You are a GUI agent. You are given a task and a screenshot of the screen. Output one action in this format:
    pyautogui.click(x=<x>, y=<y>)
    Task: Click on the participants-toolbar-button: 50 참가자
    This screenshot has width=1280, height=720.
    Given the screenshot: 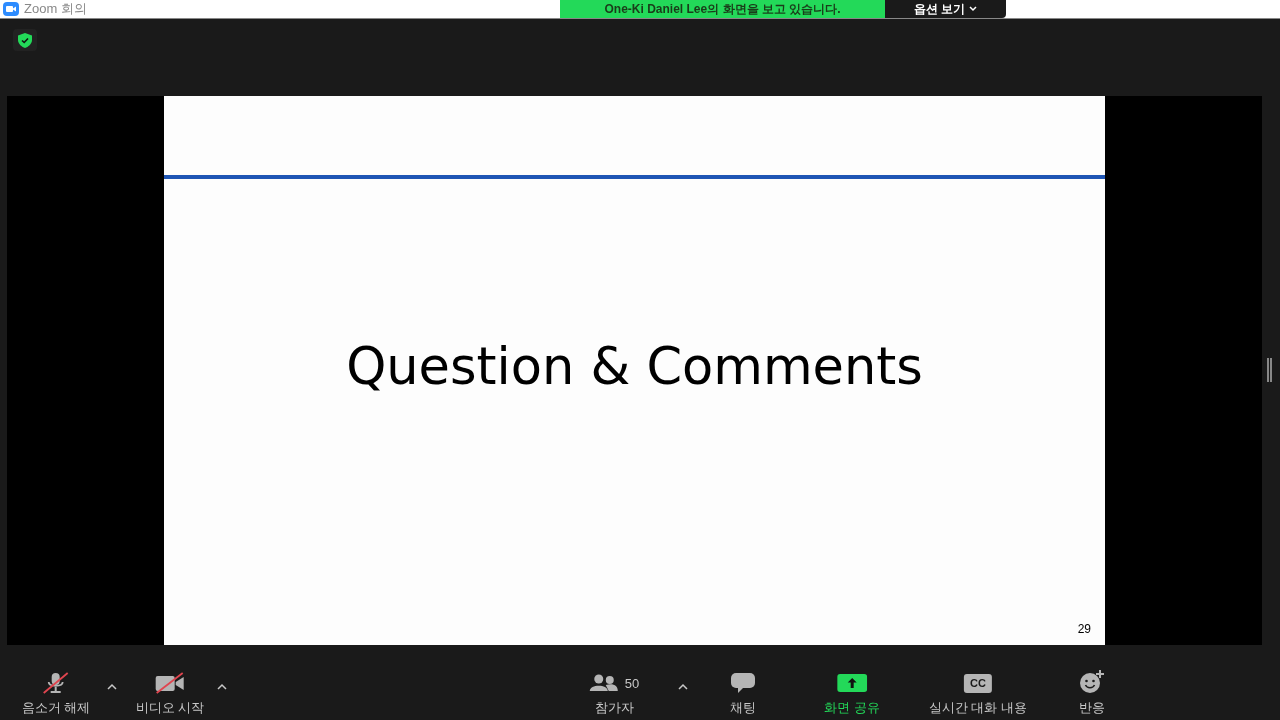 What is the action you would take?
    pyautogui.click(x=614, y=695)
    